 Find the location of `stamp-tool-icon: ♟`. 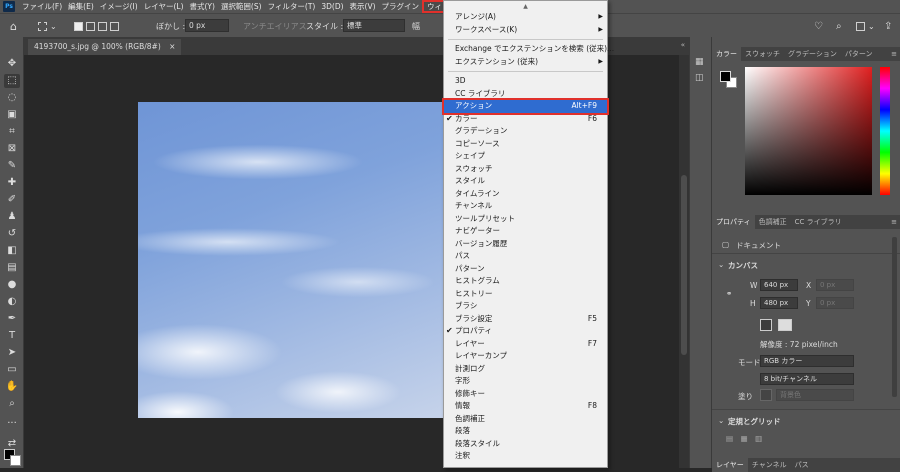

stamp-tool-icon: ♟ is located at coordinates (12, 217).